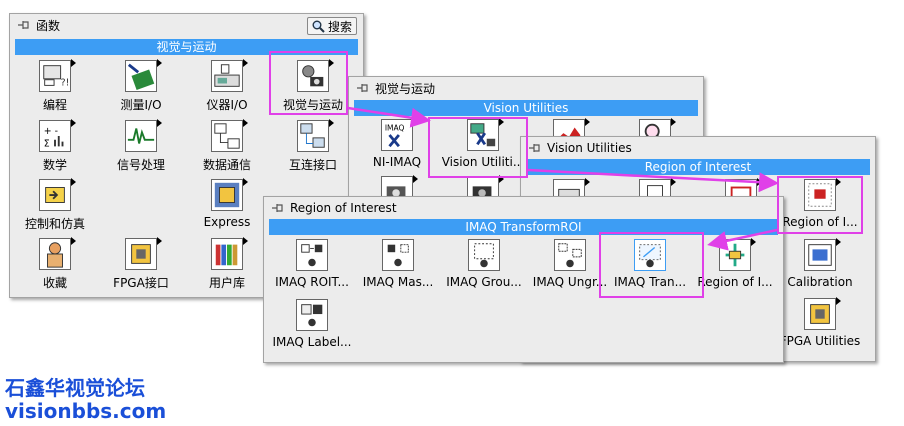 The height and width of the screenshot is (426, 904). What do you see at coordinates (229, 194) in the screenshot?
I see `express-icon` at bounding box center [229, 194].